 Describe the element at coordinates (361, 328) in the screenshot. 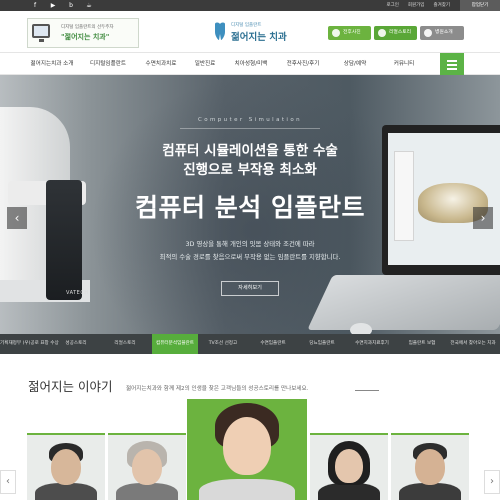

I see `mouse-image` at that location.